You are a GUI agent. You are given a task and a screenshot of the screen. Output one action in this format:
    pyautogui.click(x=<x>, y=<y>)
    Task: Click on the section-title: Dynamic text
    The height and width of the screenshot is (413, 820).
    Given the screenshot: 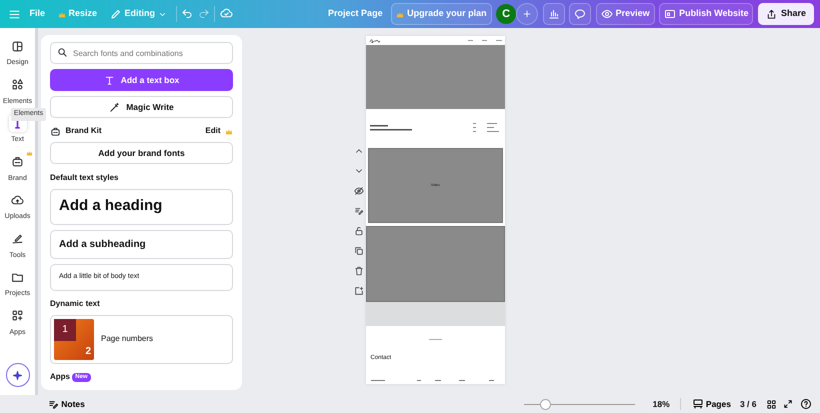 What is the action you would take?
    pyautogui.click(x=75, y=304)
    